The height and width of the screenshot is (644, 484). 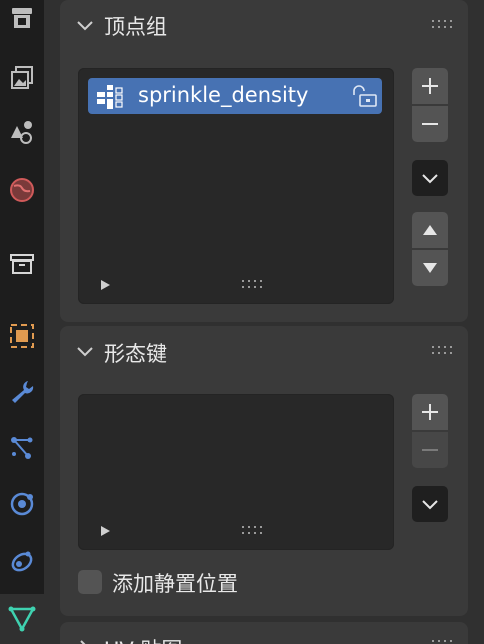 I want to click on object-data-icon, so click(x=22, y=619).